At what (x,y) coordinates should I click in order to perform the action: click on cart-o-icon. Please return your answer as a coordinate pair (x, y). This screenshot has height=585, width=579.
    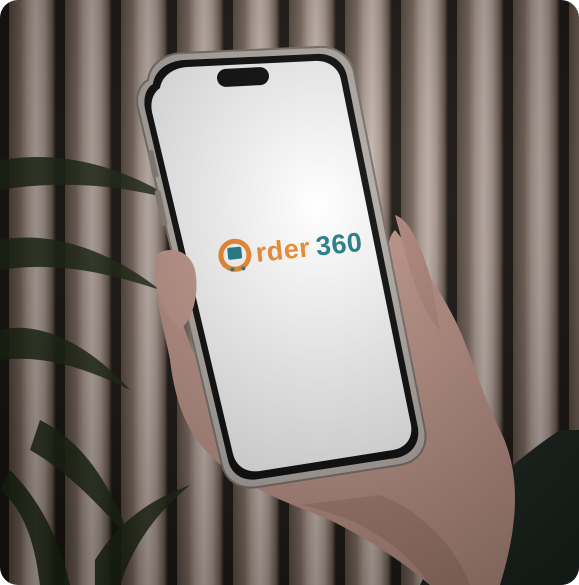
    Looking at the image, I should click on (235, 255).